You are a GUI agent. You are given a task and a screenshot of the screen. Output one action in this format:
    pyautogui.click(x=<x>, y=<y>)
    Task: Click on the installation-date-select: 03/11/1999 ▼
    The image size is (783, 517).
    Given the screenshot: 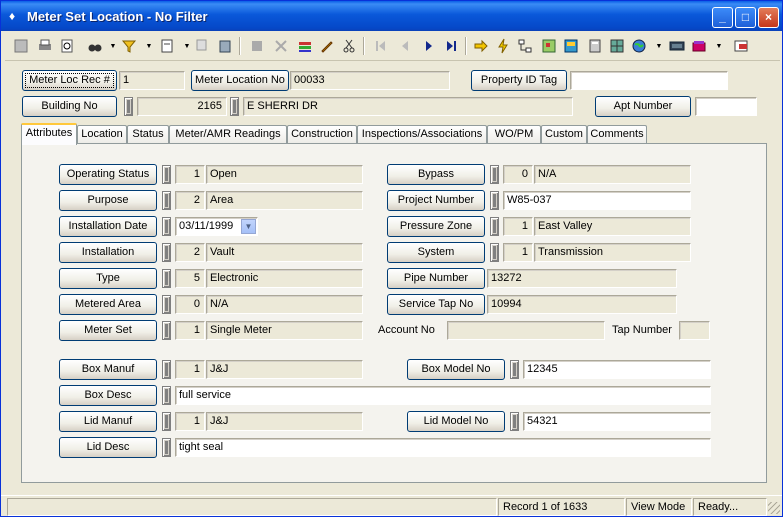 What is the action you would take?
    pyautogui.click(x=216, y=226)
    